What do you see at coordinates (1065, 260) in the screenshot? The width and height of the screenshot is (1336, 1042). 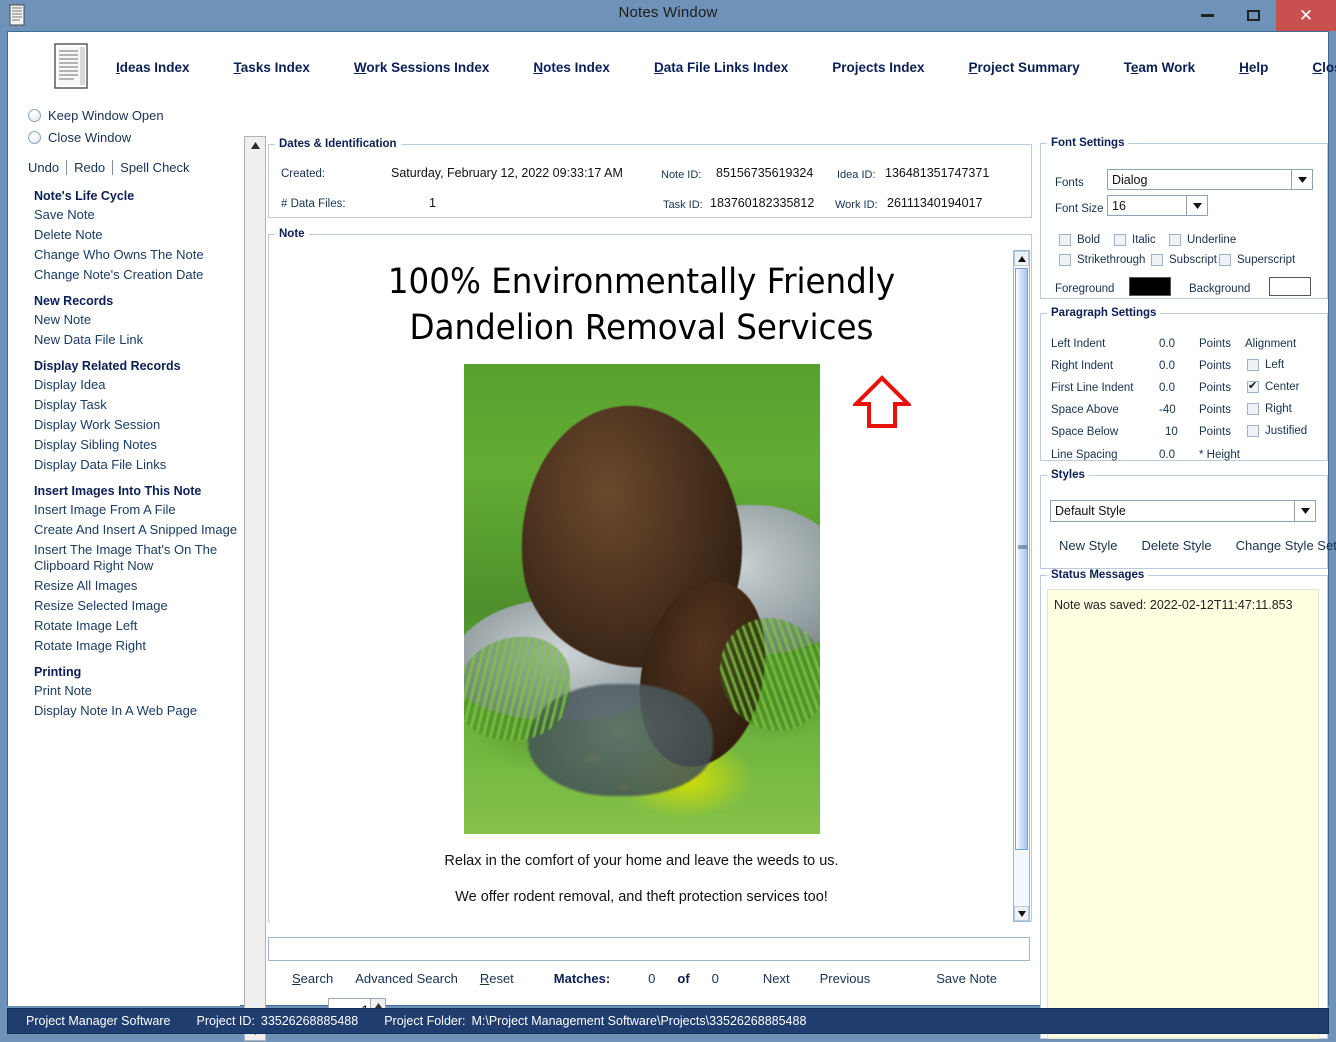 I see `strikethrough-checkbox` at bounding box center [1065, 260].